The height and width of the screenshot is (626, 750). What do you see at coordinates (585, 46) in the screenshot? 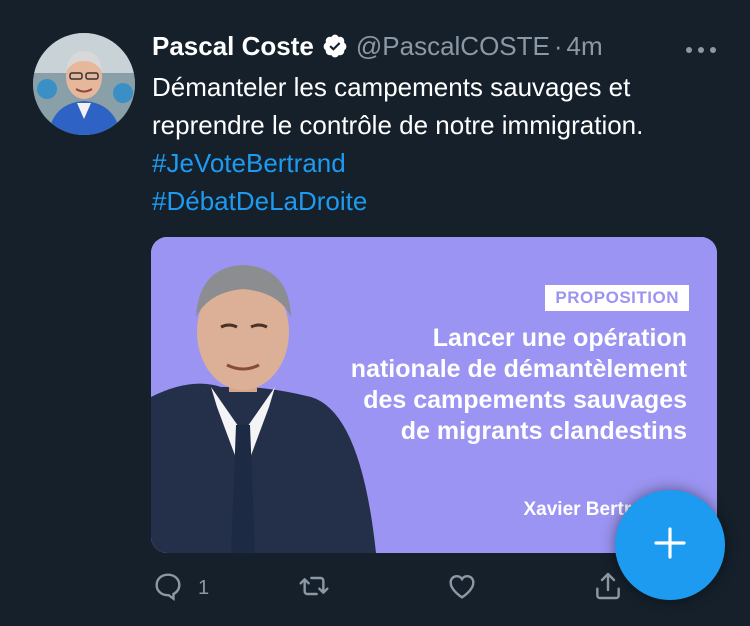
I see `tweet-timestamp: 4m` at bounding box center [585, 46].